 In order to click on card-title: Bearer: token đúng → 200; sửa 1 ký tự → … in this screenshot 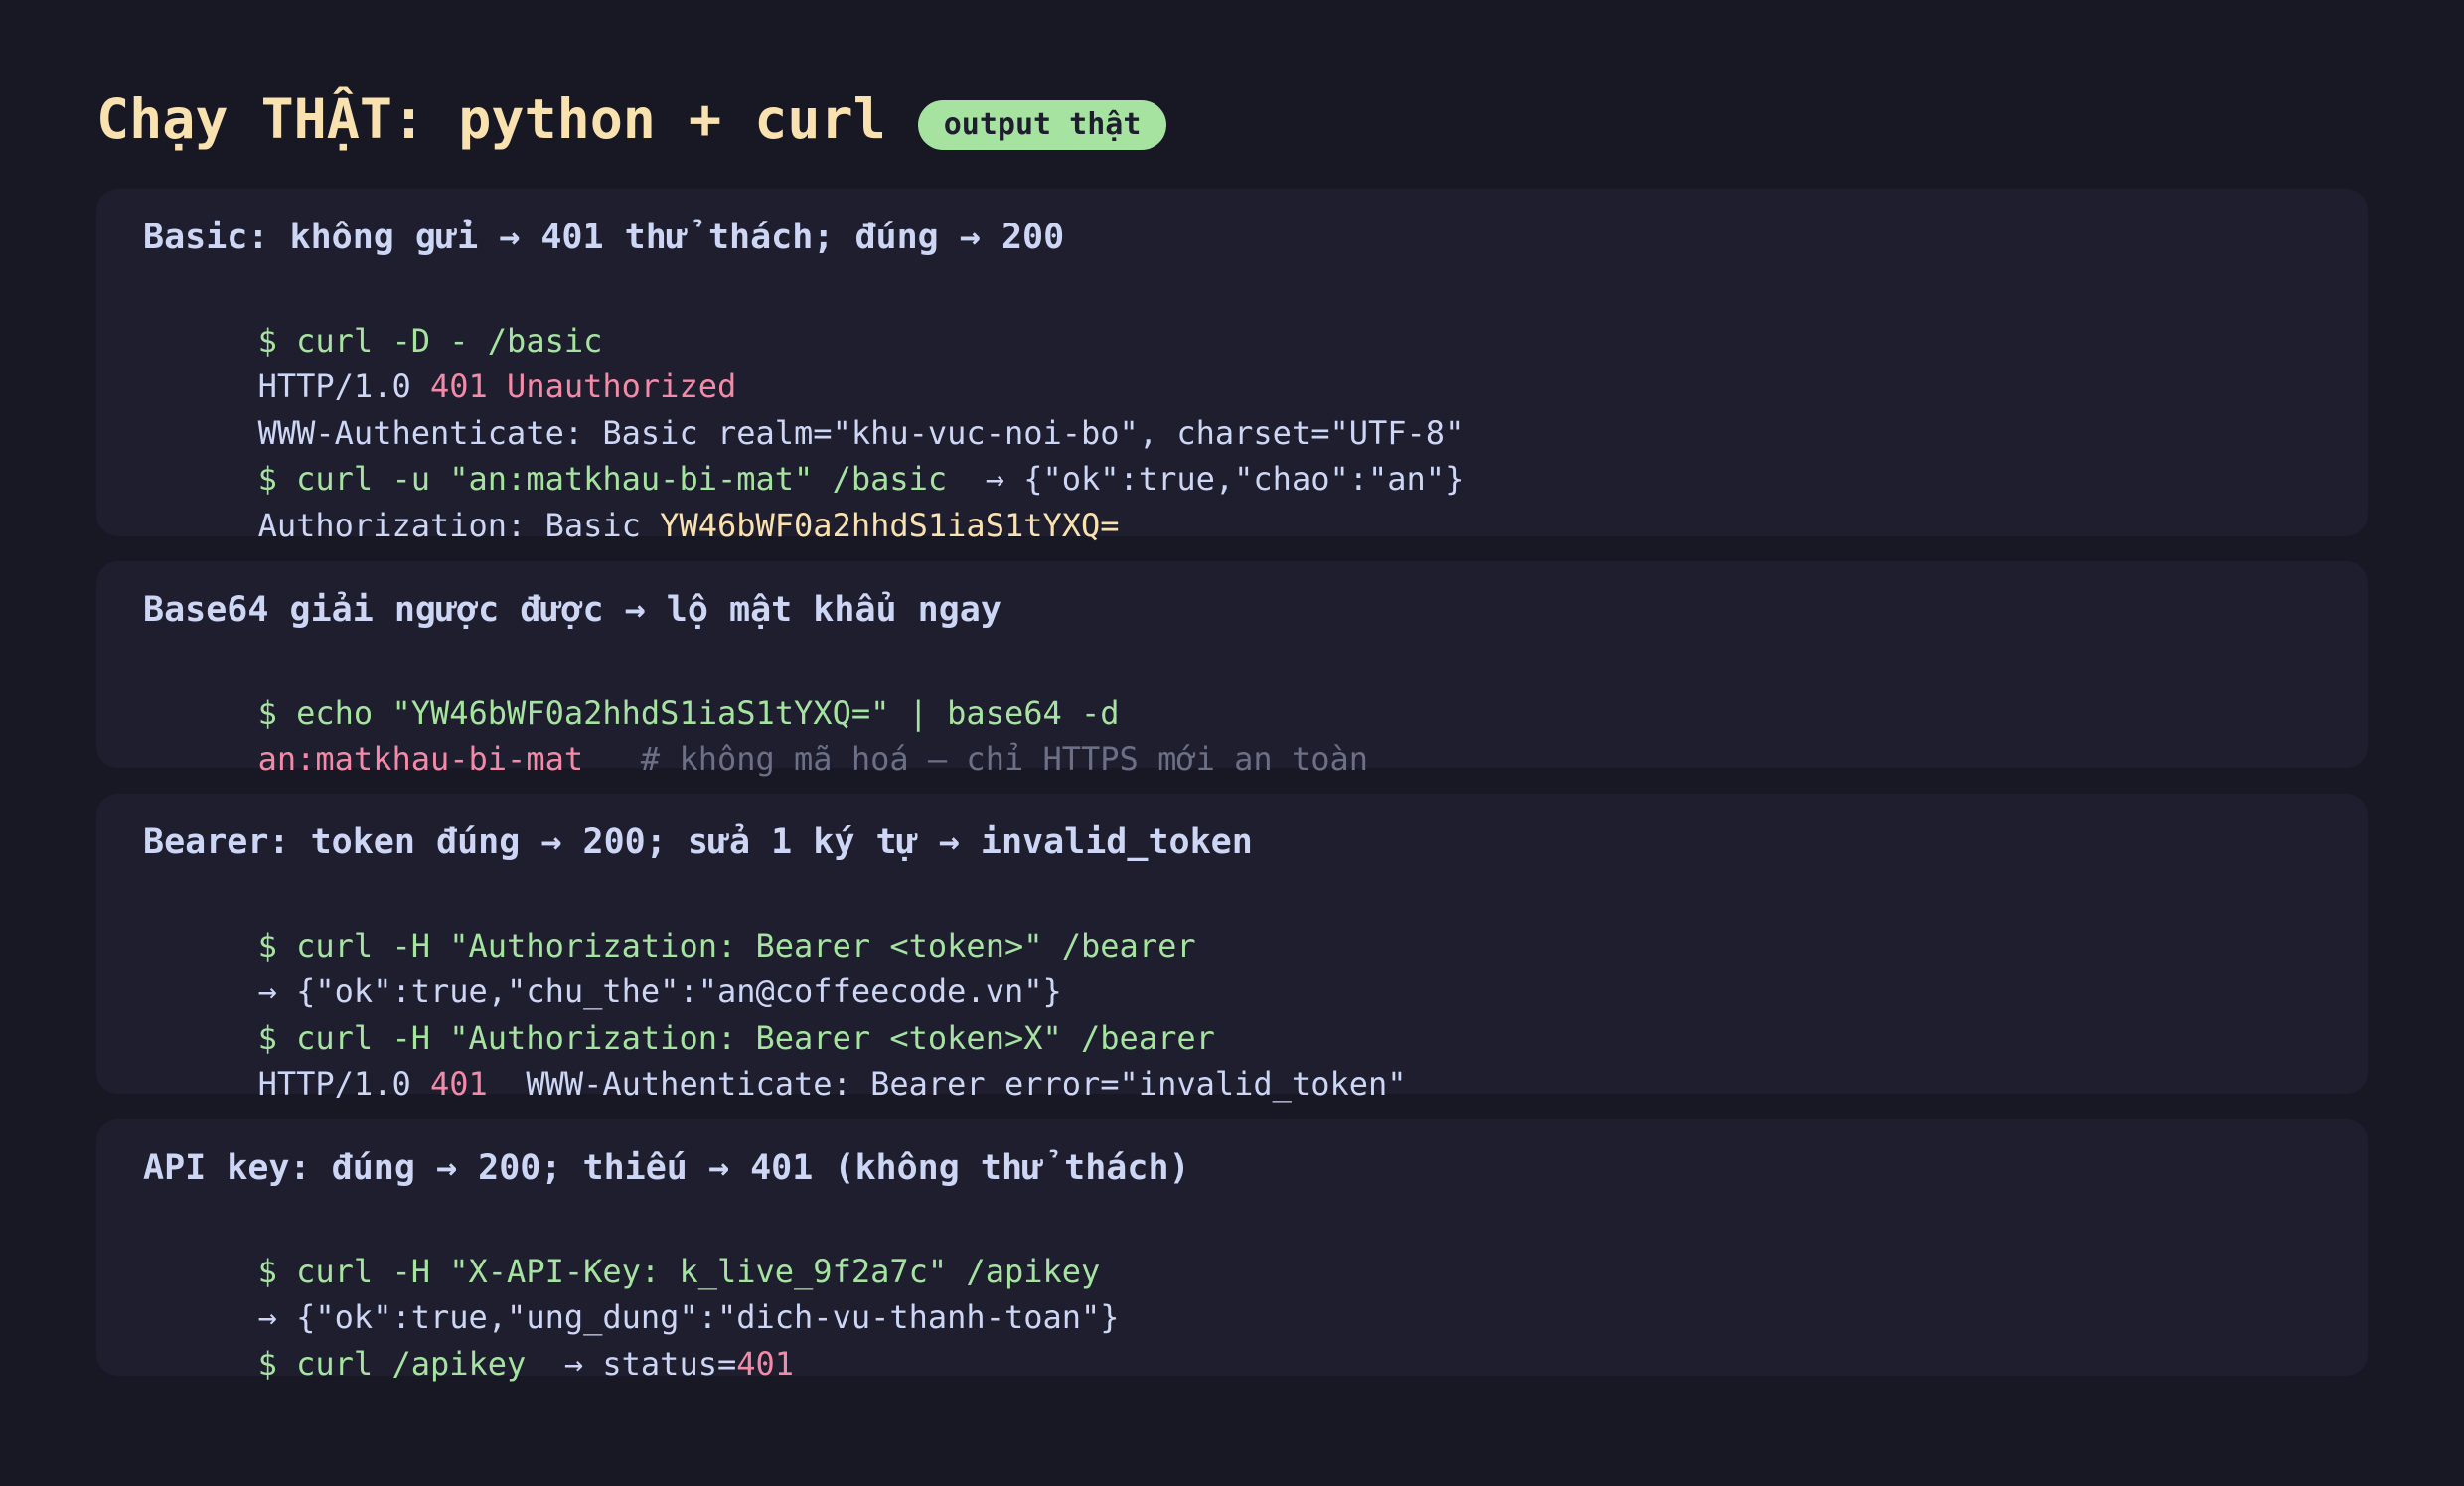, I will do `click(698, 842)`.